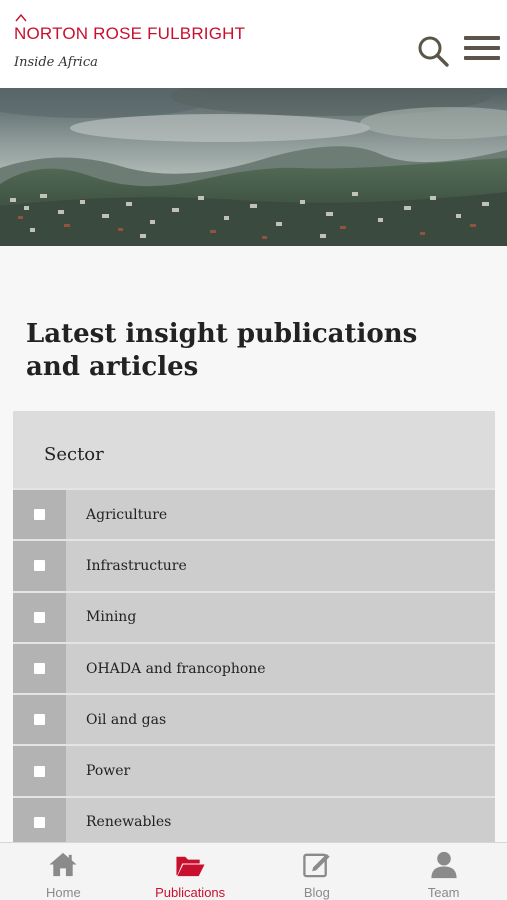 The image size is (507, 900). I want to click on logo-caret-icon, so click(21, 18).